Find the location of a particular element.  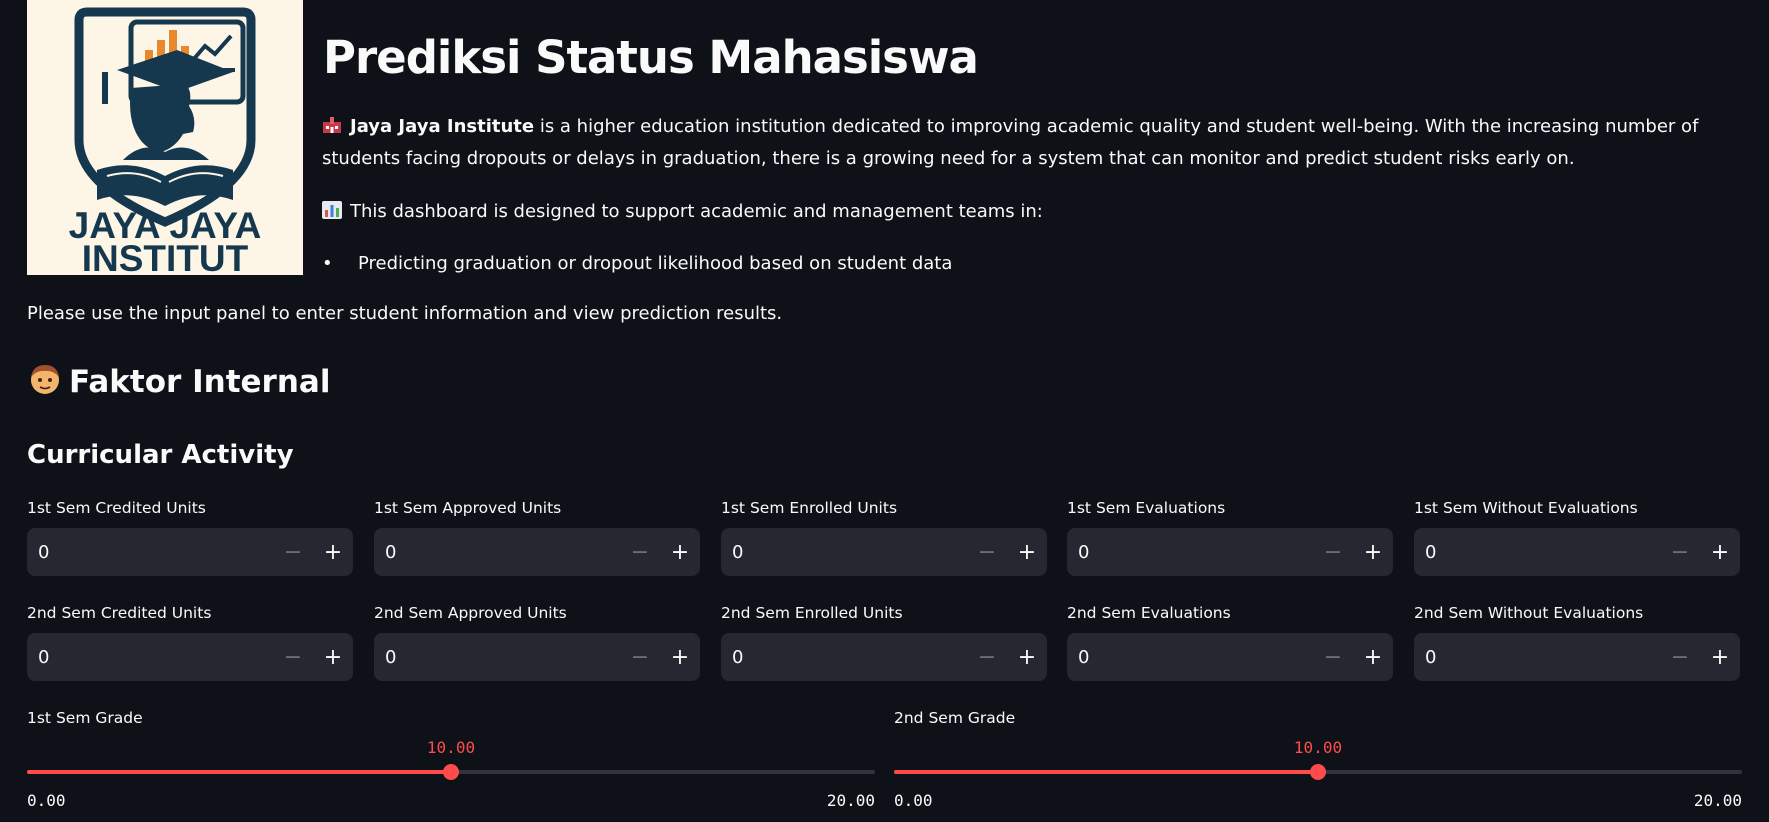

logo-line2: INSTITUT is located at coordinates (165, 256).